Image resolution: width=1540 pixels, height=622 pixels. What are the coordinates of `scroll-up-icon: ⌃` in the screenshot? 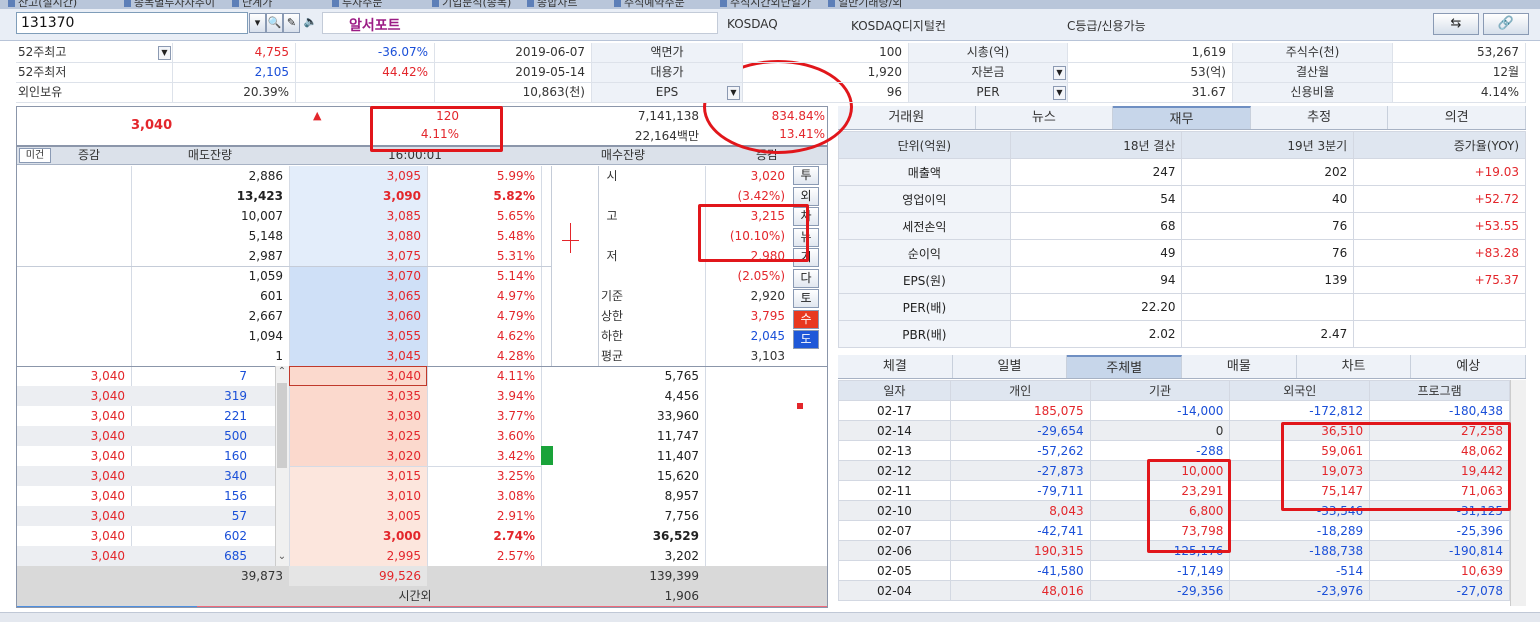 It's located at (282, 373).